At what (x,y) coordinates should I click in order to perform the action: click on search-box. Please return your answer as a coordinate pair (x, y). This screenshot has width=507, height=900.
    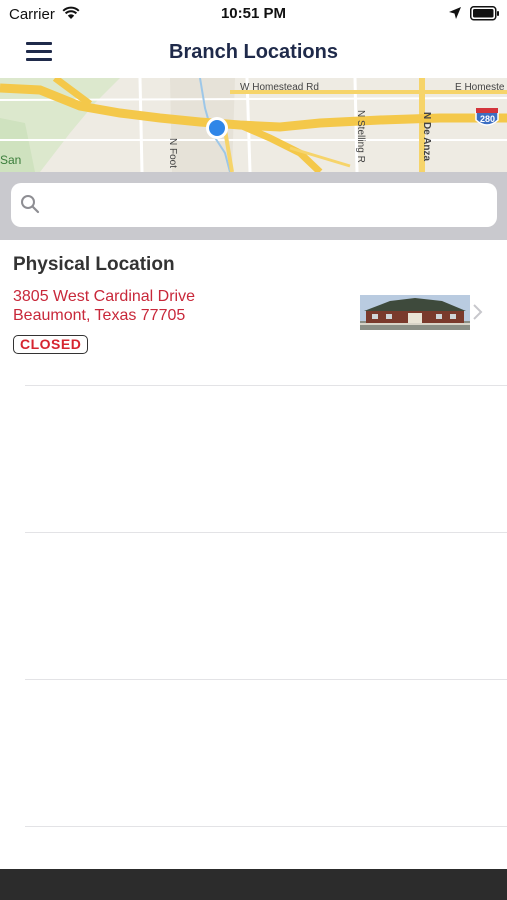
    Looking at the image, I should click on (254, 205).